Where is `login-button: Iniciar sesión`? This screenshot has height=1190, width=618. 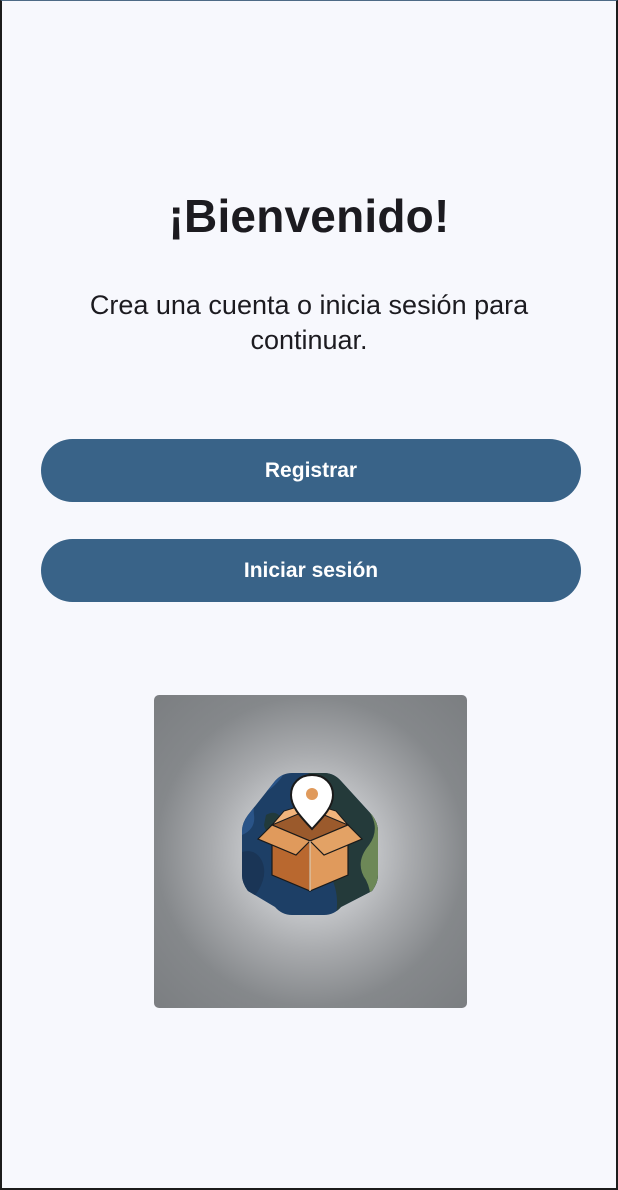 login-button: Iniciar sesión is located at coordinates (311, 570).